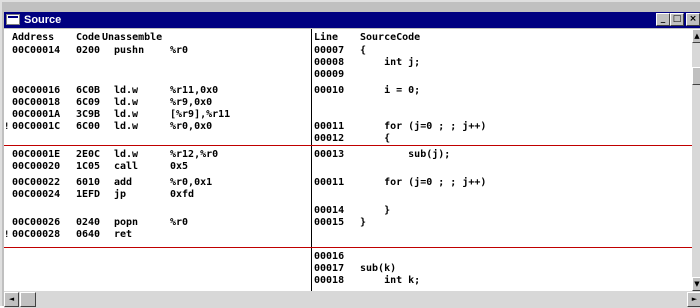 Image resolution: width=700 pixels, height=308 pixels. I want to click on scroll-up-button: ▲, so click(696, 36).